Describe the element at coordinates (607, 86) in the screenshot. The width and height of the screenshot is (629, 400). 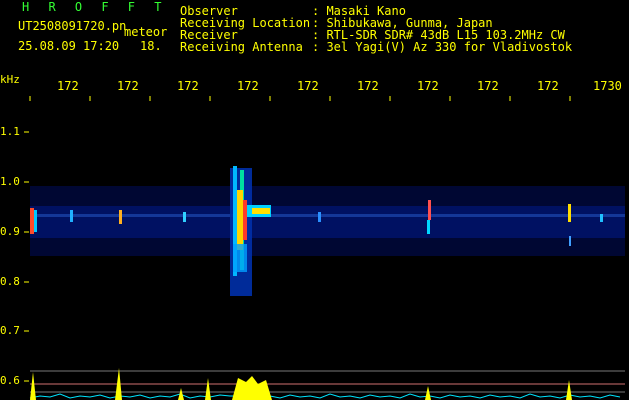
I see `x-tick-label: 1730` at that location.